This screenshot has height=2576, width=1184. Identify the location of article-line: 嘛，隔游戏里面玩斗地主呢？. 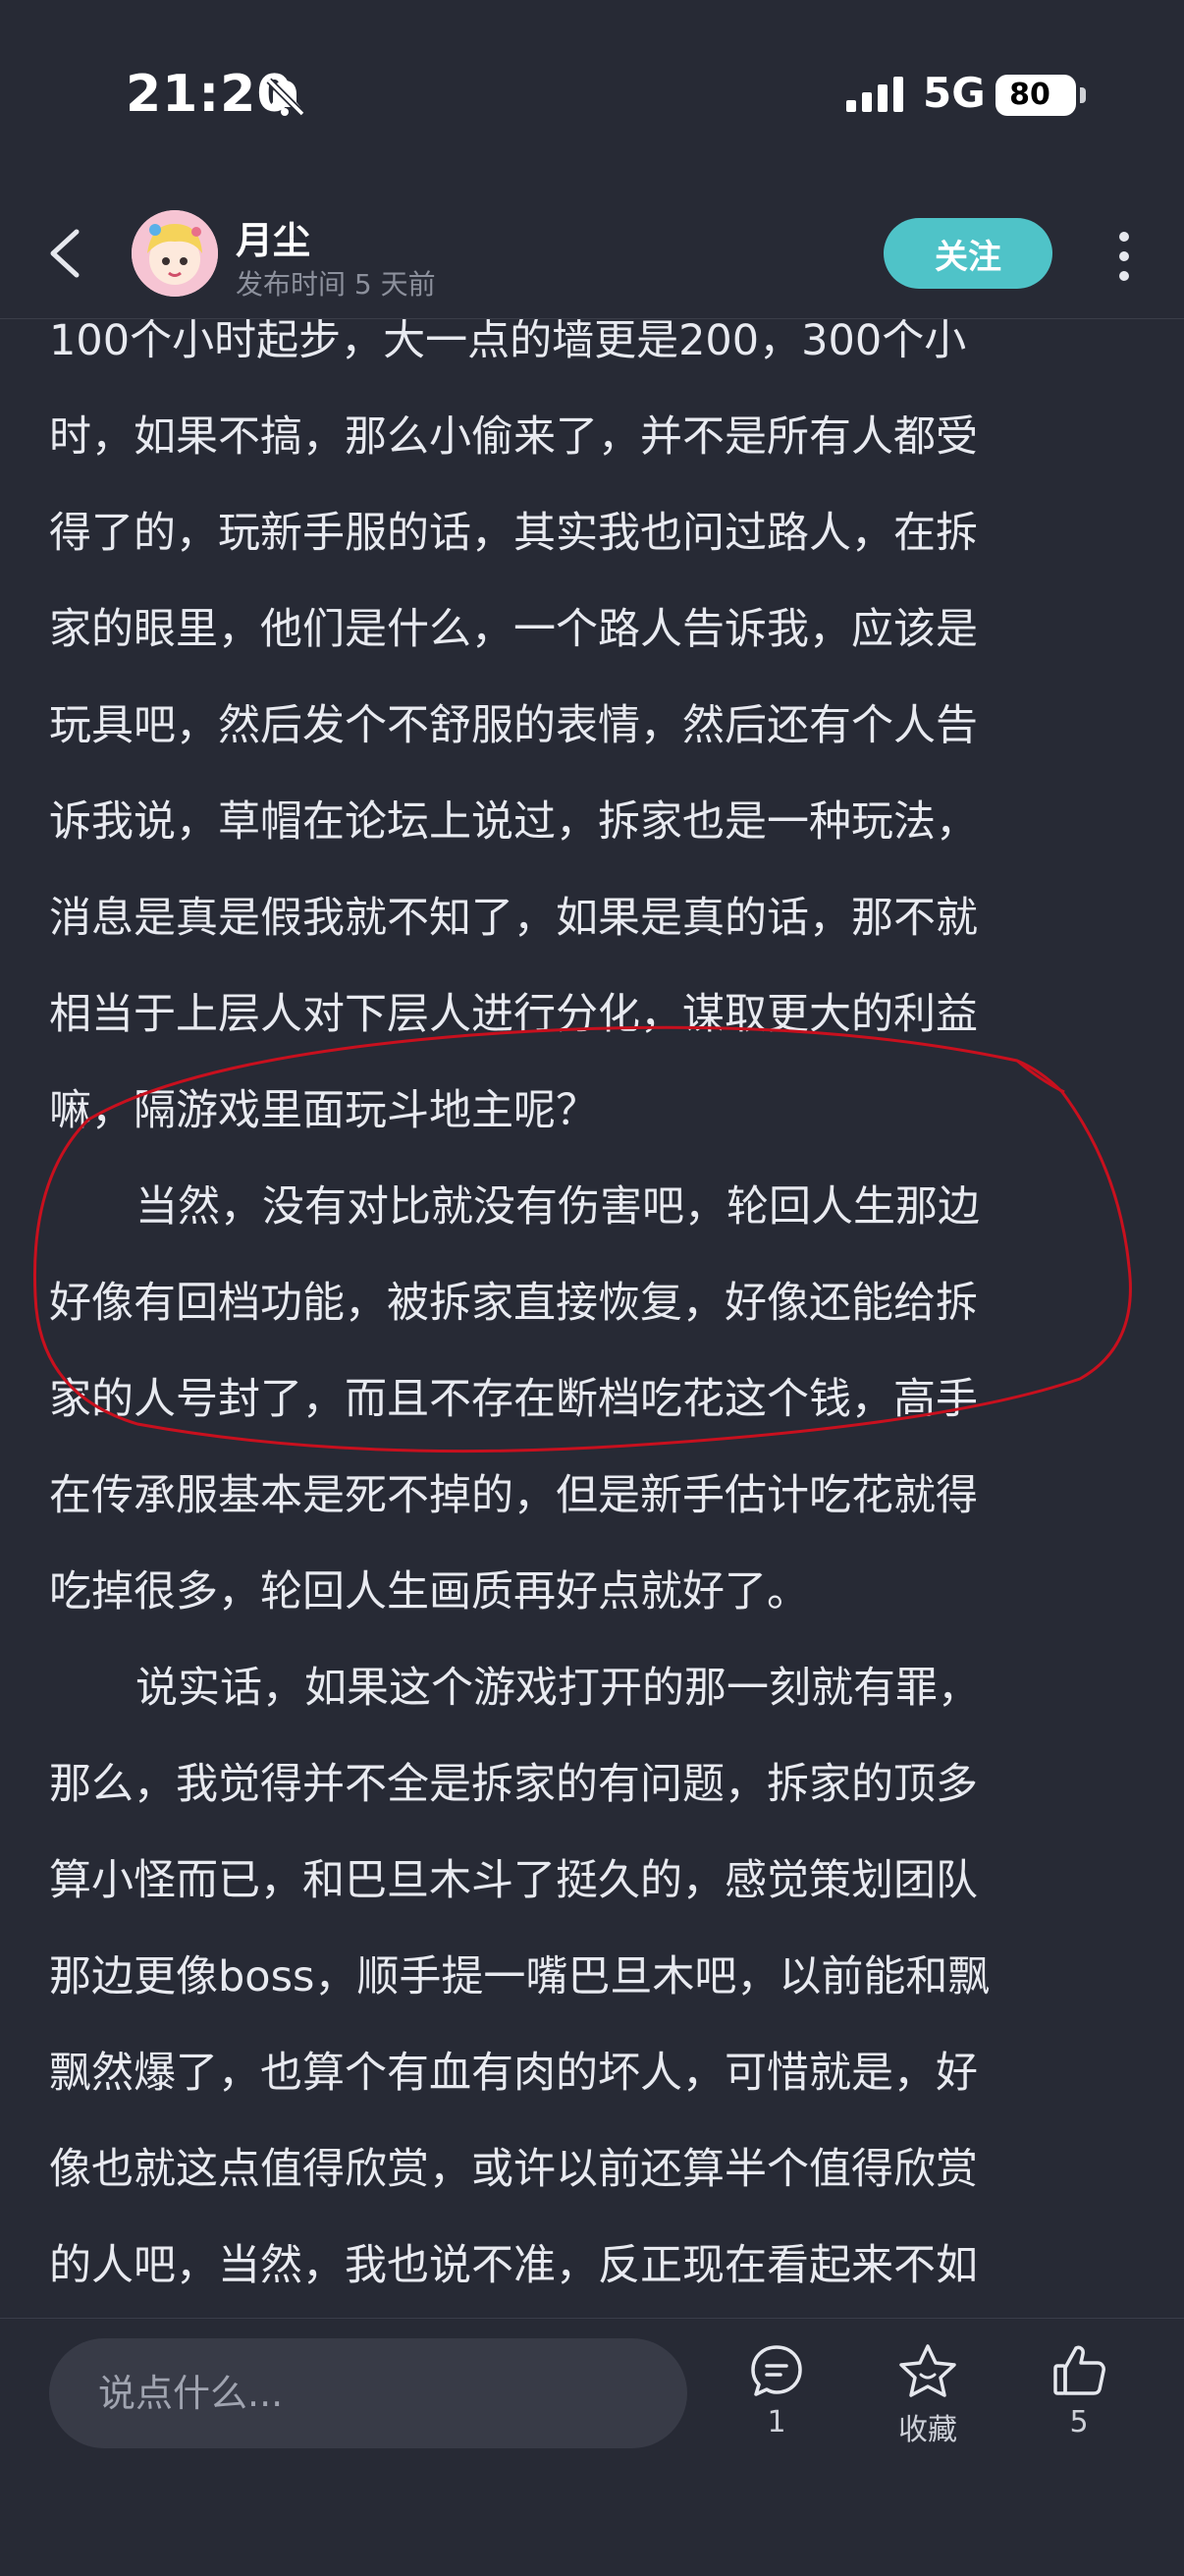
(323, 1110).